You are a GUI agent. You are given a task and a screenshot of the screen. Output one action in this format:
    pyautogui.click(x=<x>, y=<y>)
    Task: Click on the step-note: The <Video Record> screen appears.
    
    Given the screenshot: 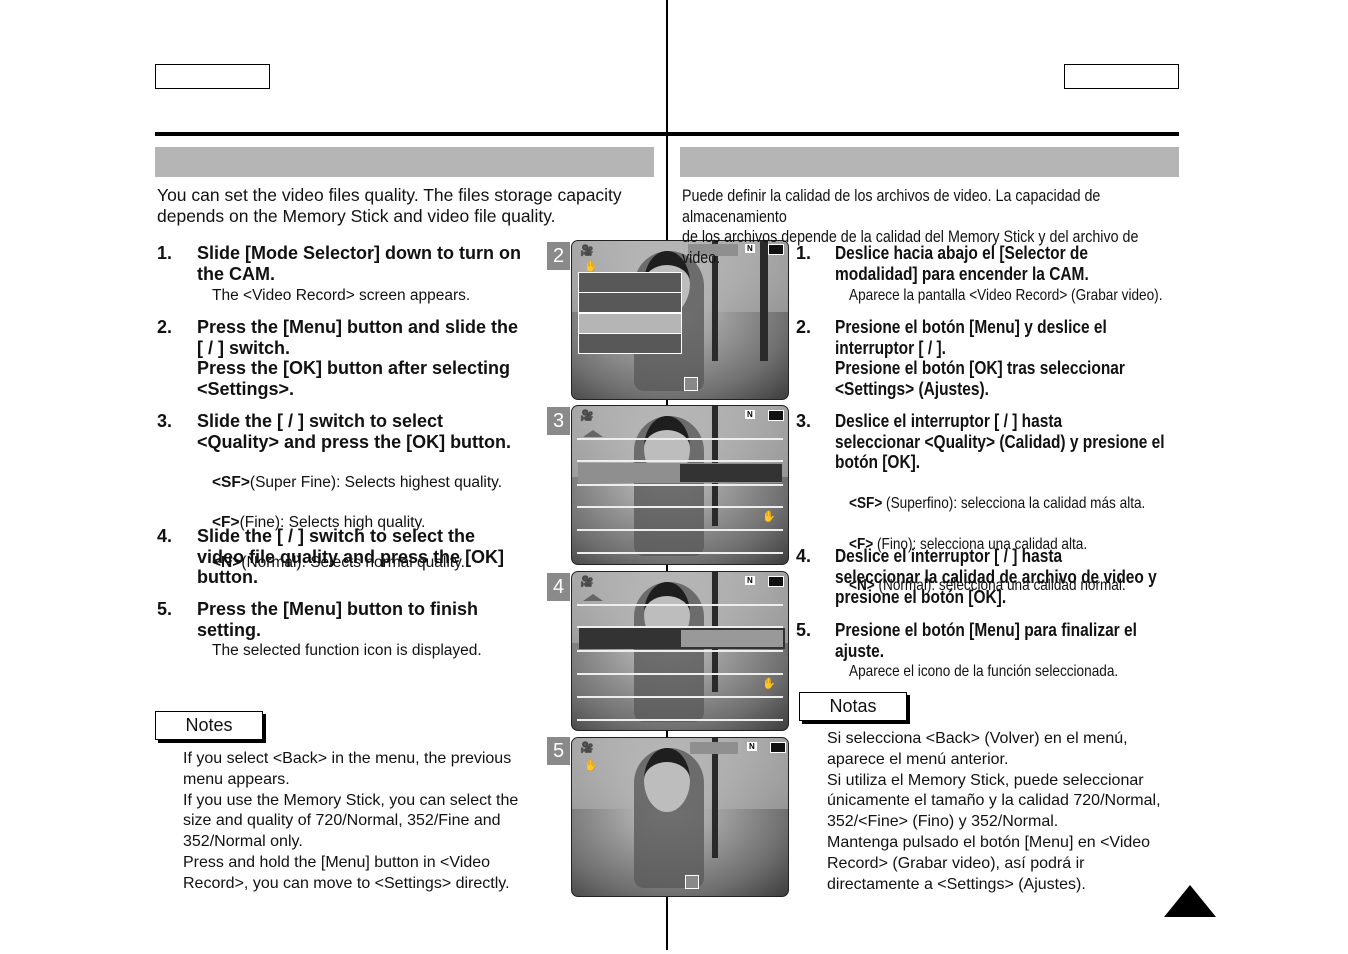 What is the action you would take?
    pyautogui.click(x=341, y=295)
    